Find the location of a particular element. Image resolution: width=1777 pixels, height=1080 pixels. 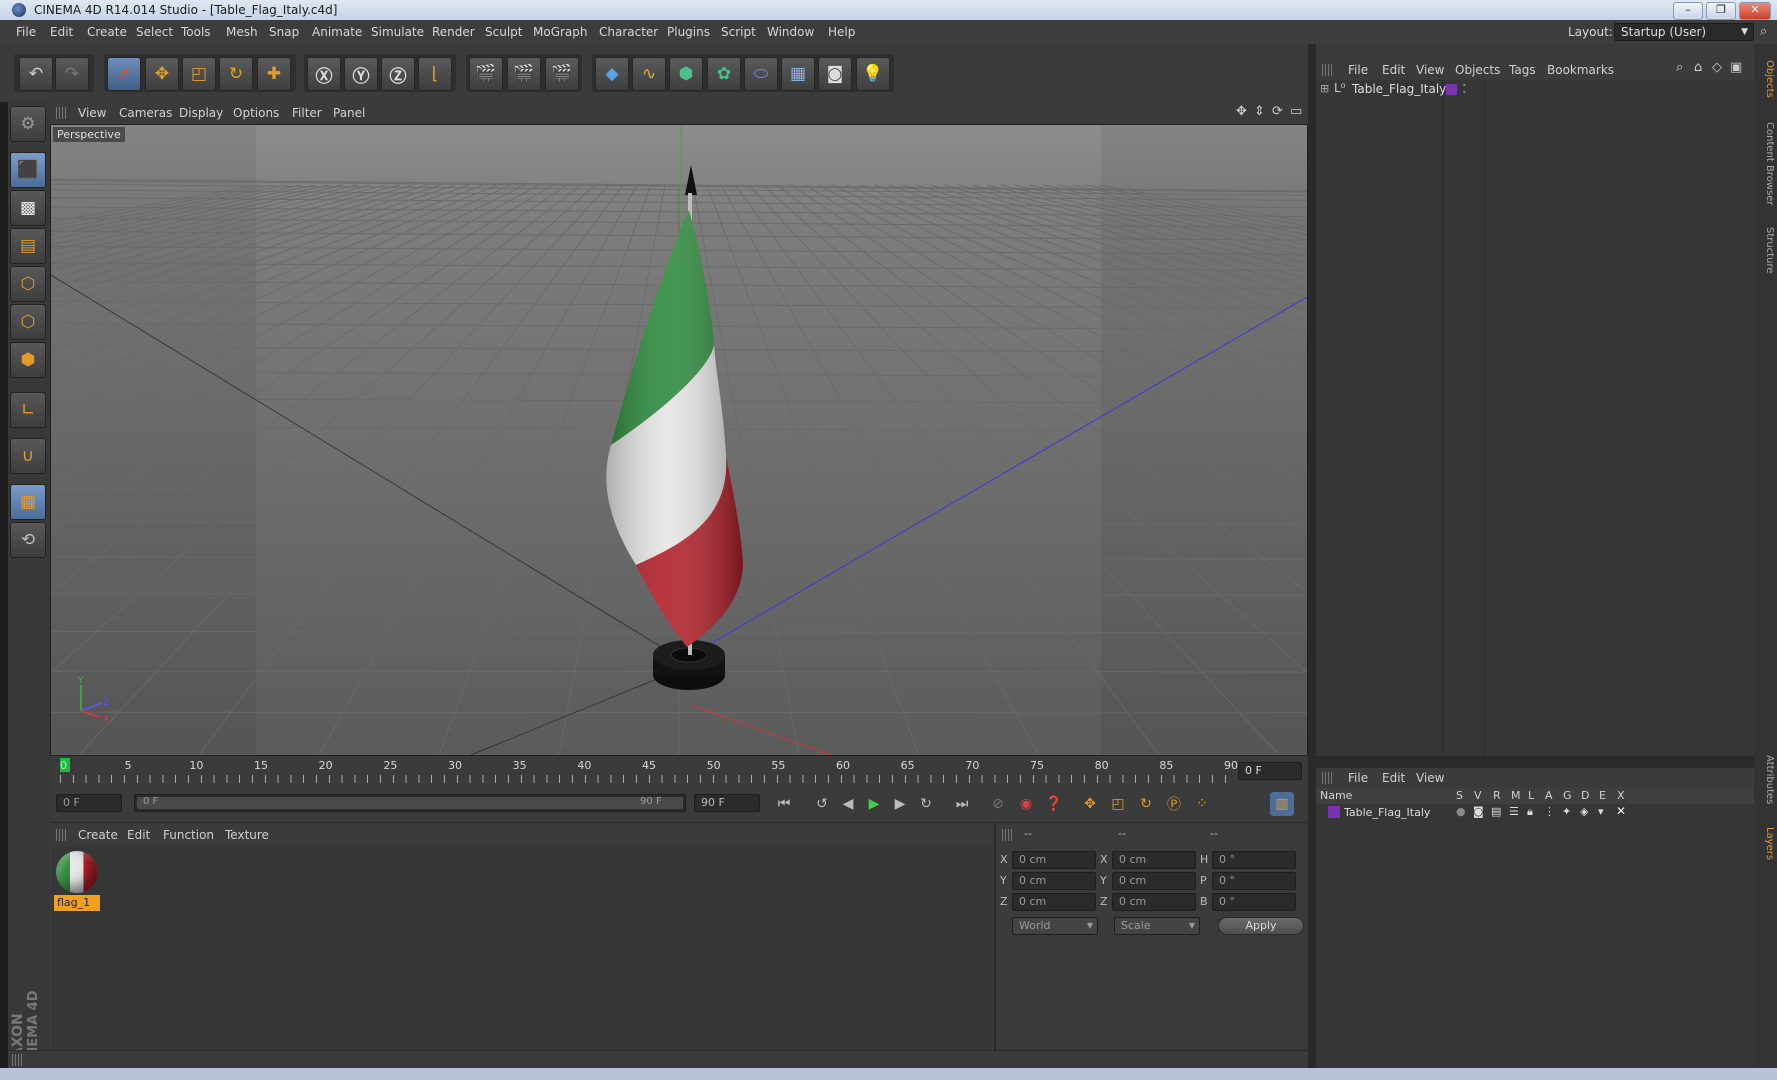

tab-layers: Layers is located at coordinates (1766, 844).